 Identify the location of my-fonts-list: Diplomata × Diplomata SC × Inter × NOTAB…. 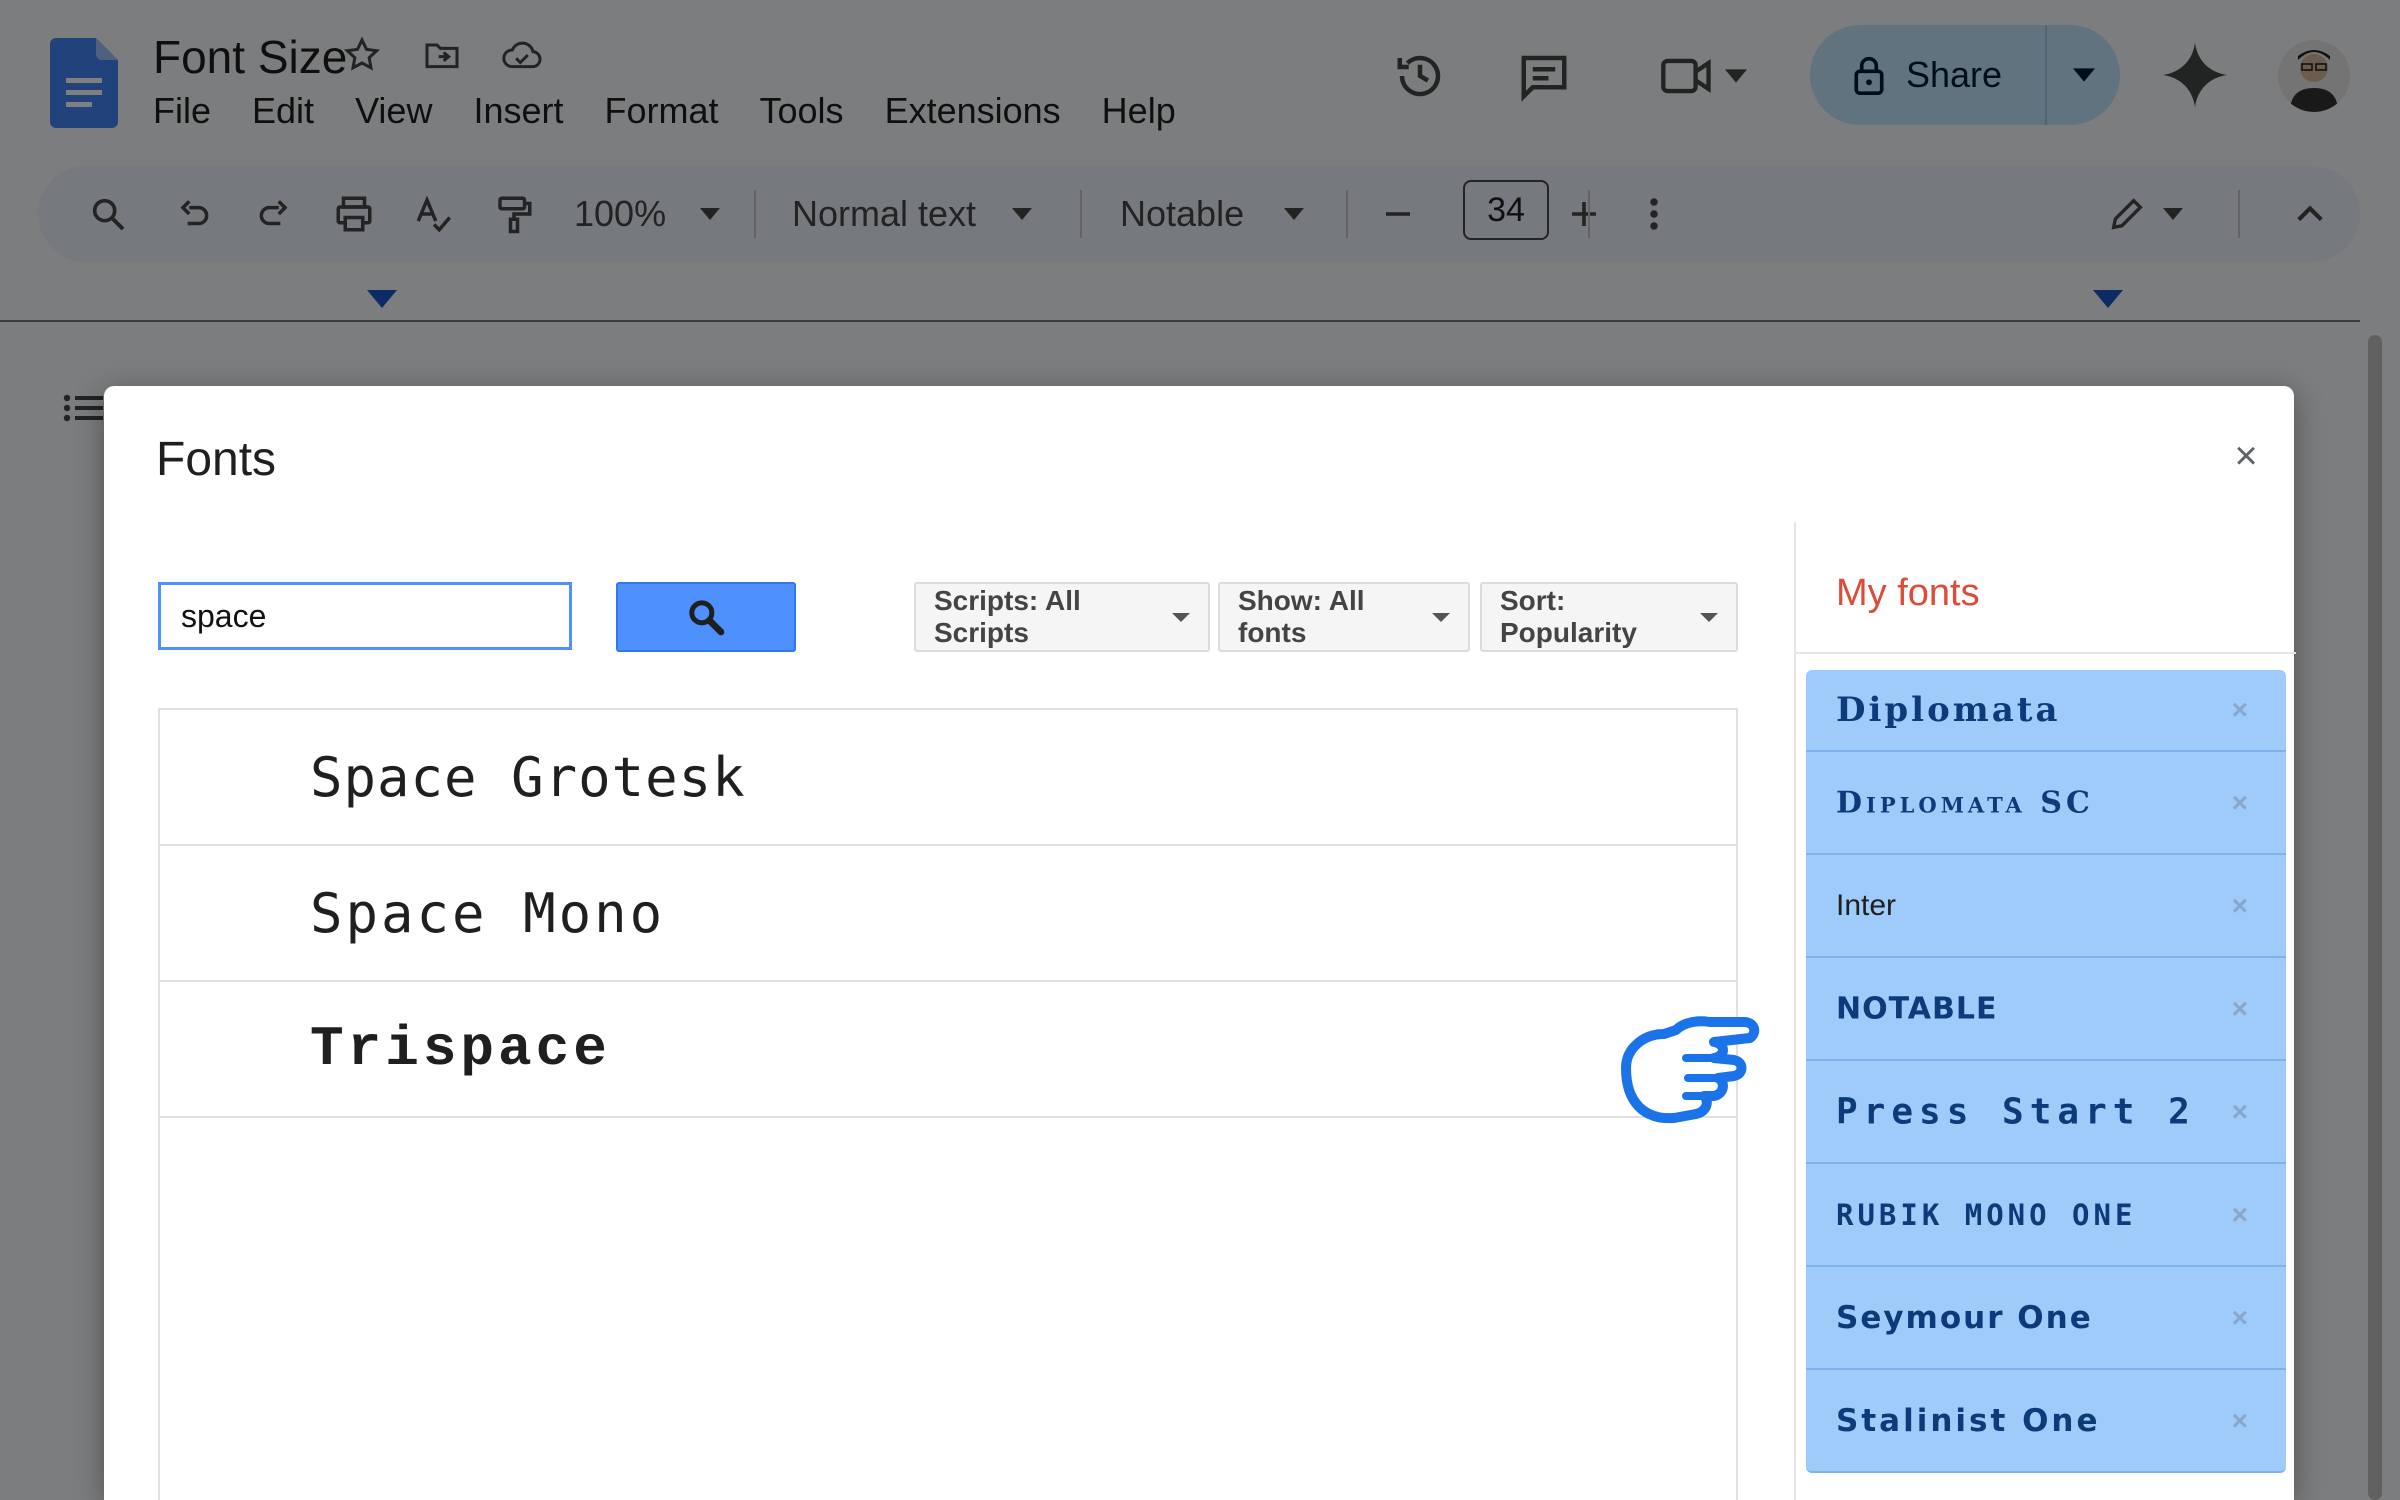
(2046, 1071).